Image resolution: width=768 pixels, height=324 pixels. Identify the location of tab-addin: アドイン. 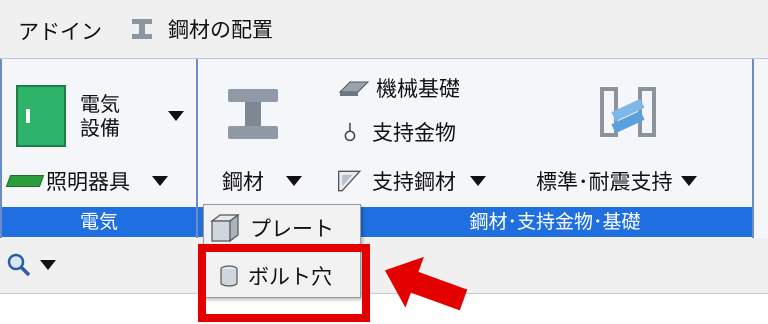
(60, 31).